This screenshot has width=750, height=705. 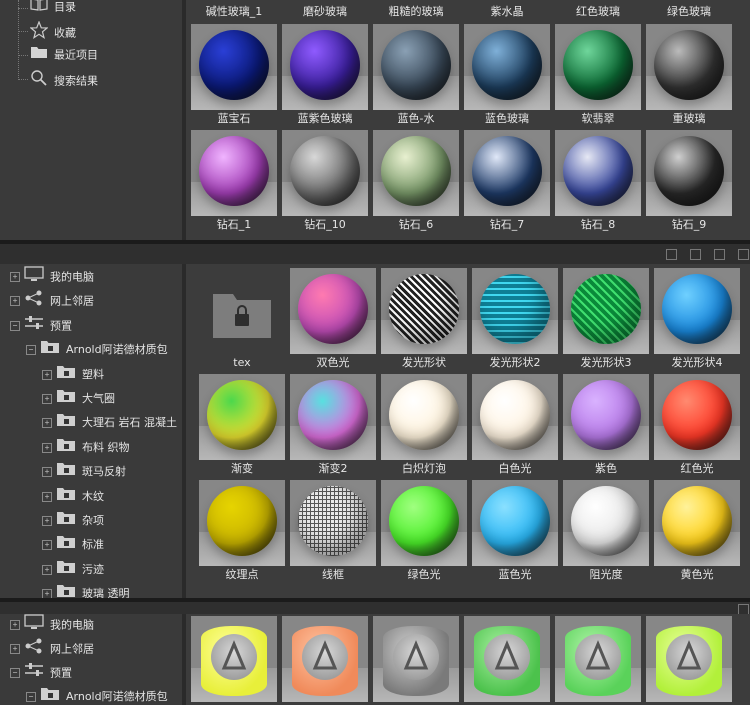 I want to click on material-tile: 蓝宝石, so click(x=234, y=76).